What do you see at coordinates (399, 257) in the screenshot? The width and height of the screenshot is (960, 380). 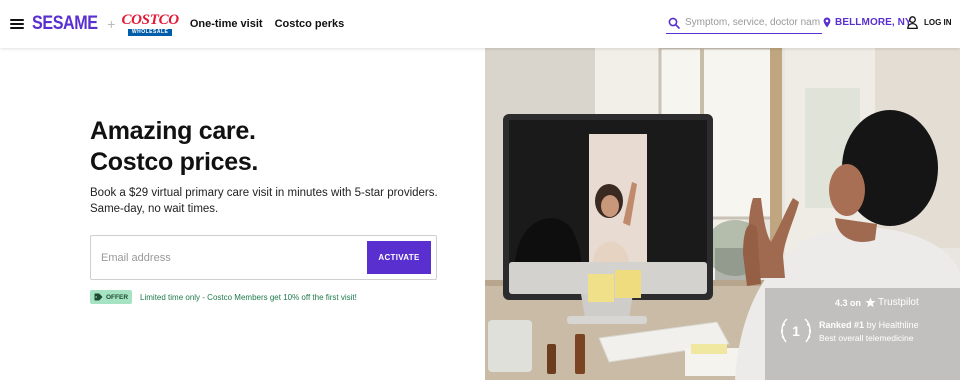 I see `activate-button: ACTIVATE` at bounding box center [399, 257].